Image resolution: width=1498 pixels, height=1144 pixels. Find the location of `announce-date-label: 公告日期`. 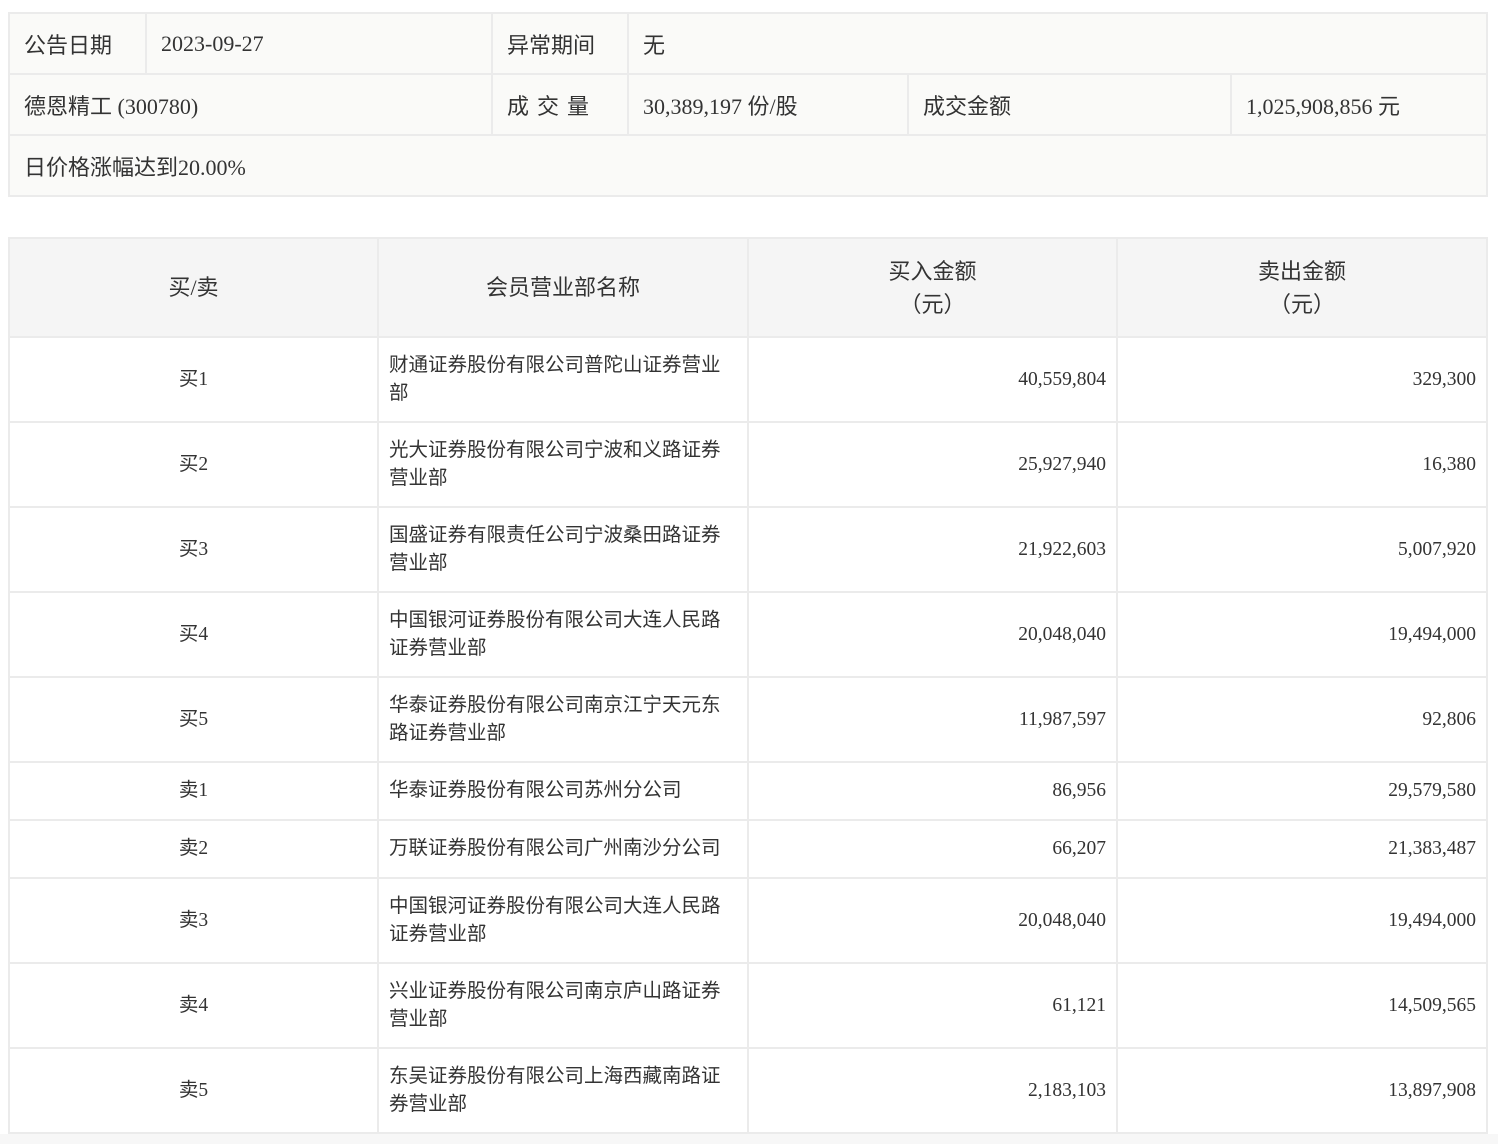

announce-date-label: 公告日期 is located at coordinates (77, 43).